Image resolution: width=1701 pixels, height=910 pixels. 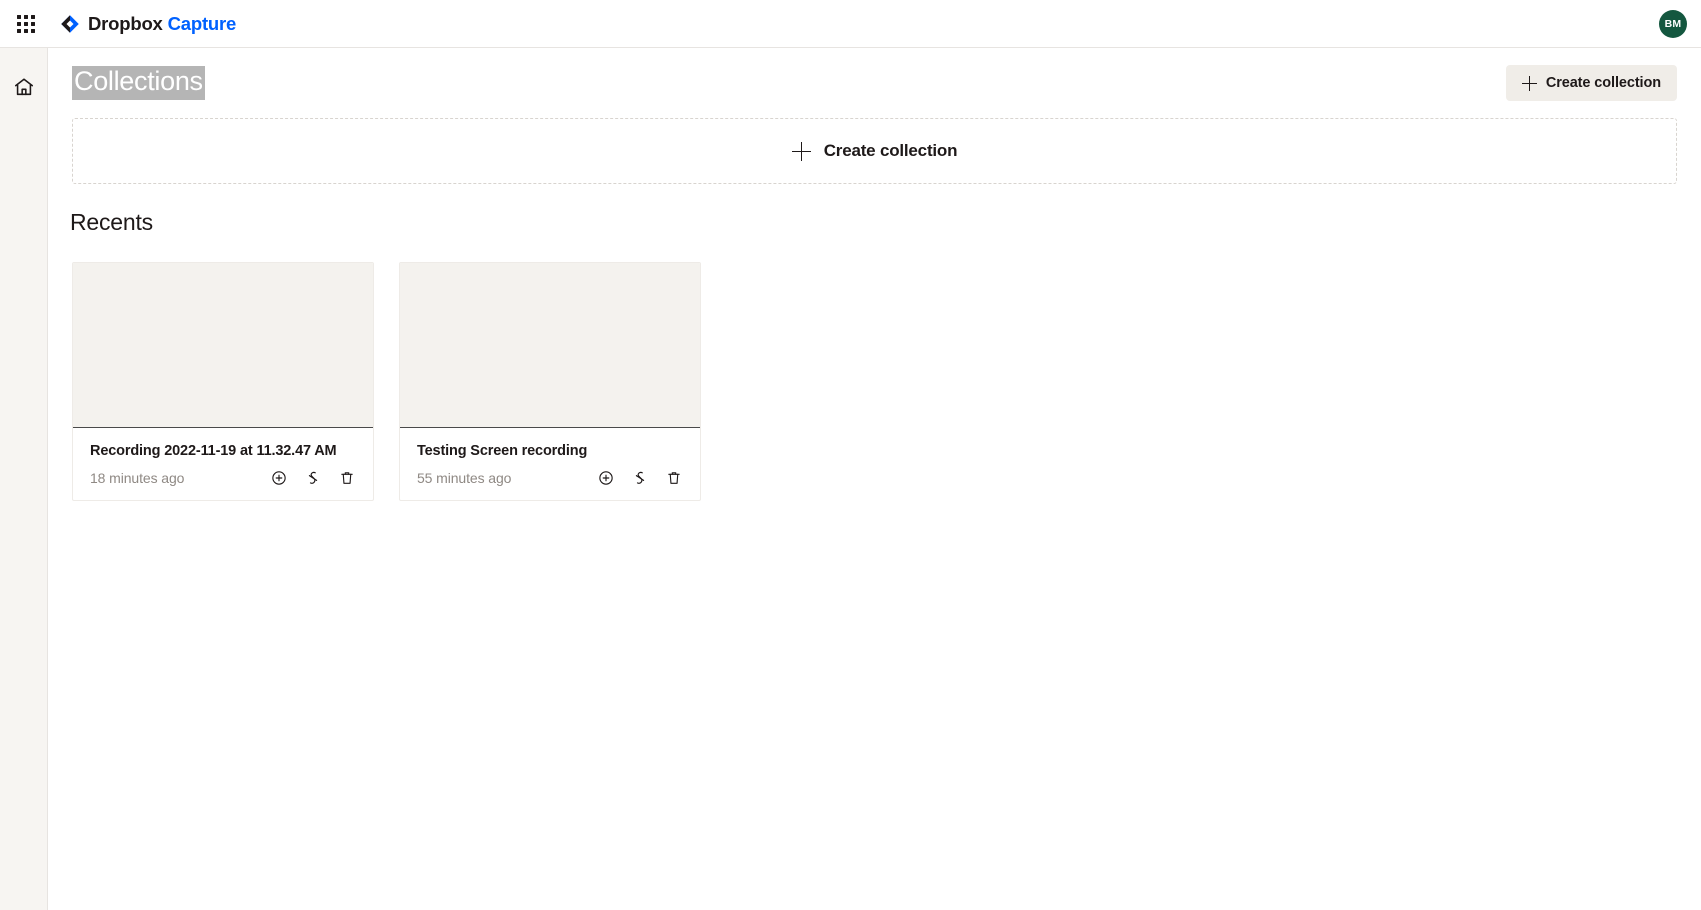 What do you see at coordinates (850, 24) in the screenshot?
I see `top-bar: Dropbox Capture BM` at bounding box center [850, 24].